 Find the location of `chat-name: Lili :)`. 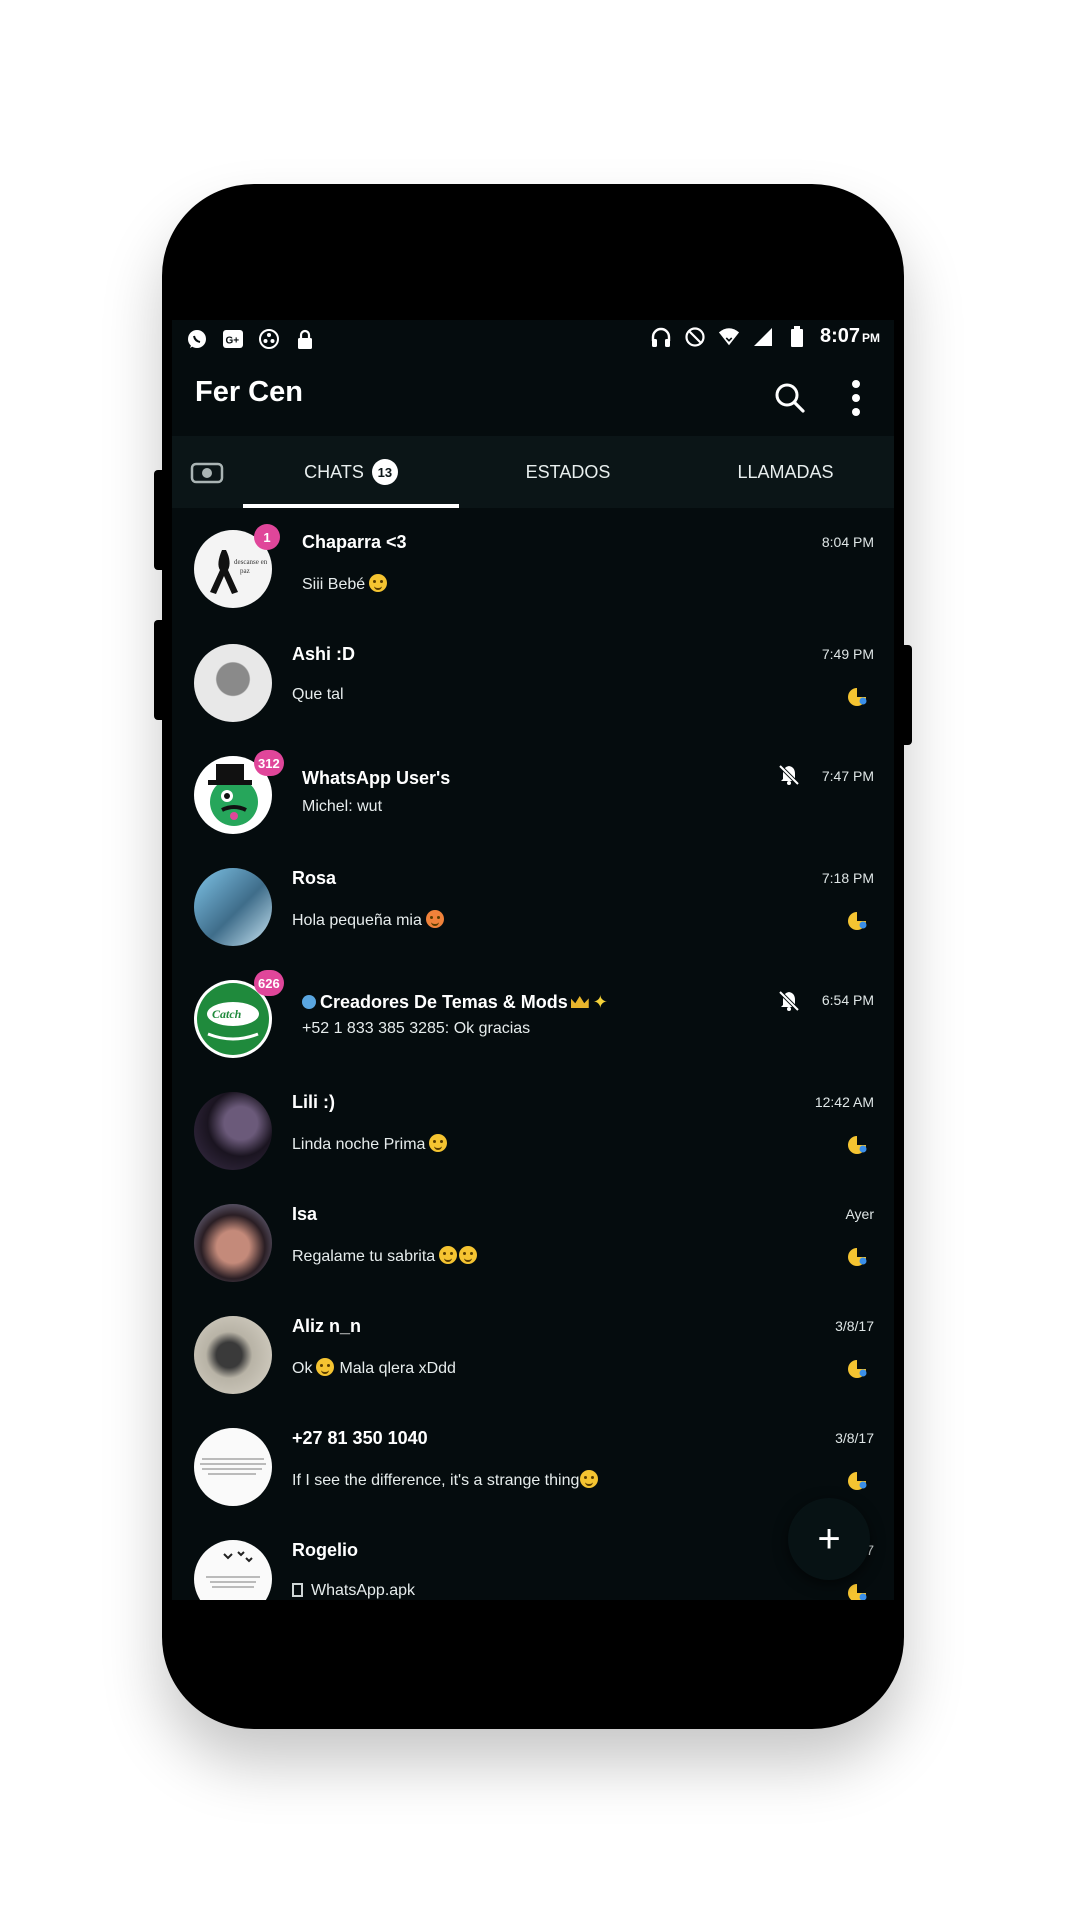

chat-name: Lili :) is located at coordinates (313, 1102).